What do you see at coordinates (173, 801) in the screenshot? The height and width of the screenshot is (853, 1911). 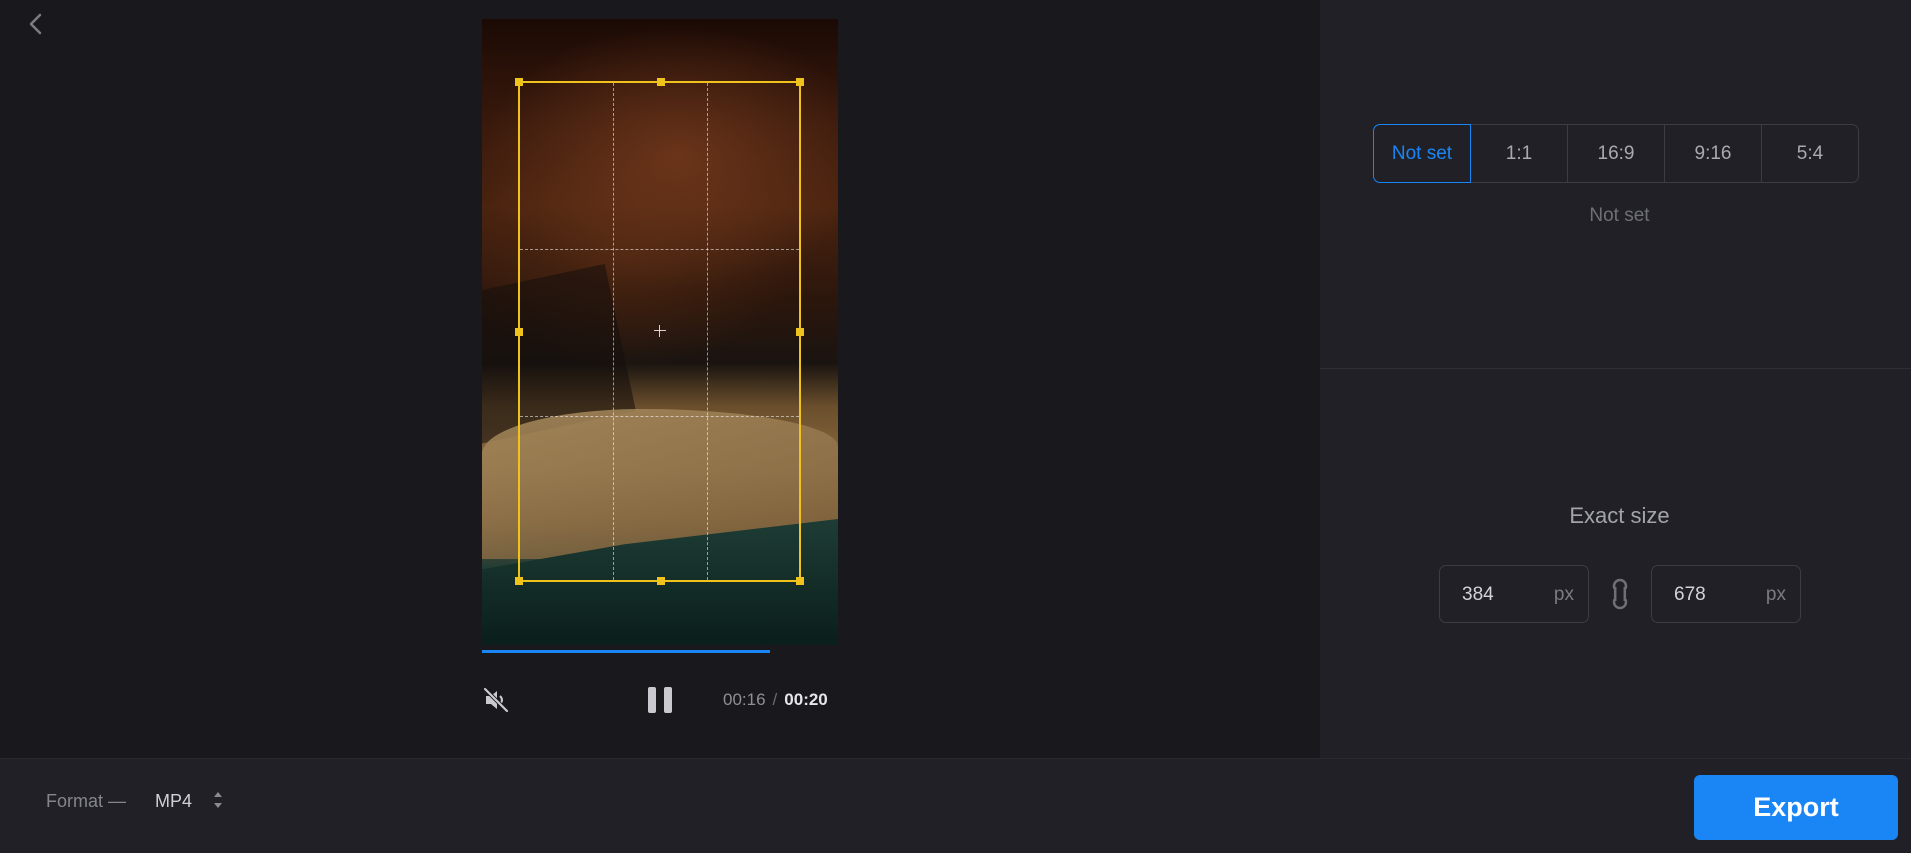 I see `format-select: MP4` at bounding box center [173, 801].